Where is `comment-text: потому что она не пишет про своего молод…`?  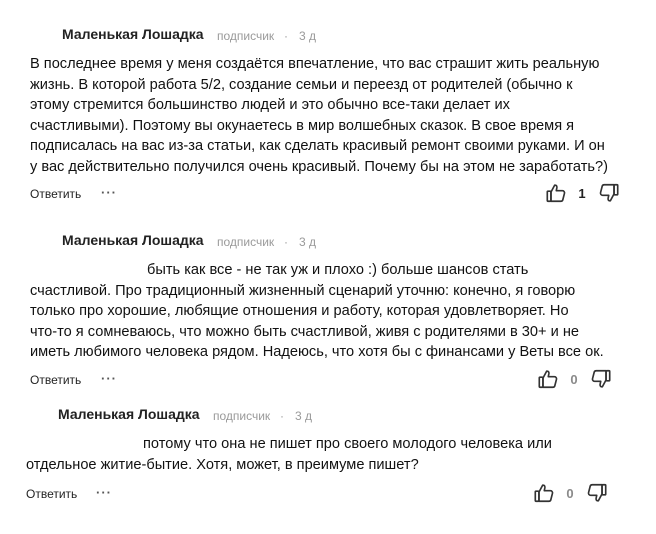 comment-text: потому что она не пишет про своего молод… is located at coordinates (326, 454).